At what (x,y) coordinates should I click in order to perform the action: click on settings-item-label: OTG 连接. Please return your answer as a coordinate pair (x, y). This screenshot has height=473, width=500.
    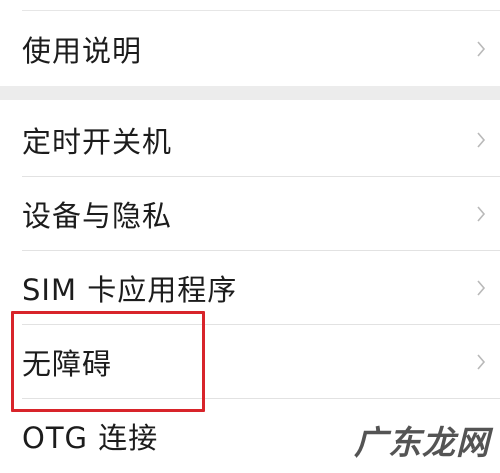
    Looking at the image, I should click on (90, 437).